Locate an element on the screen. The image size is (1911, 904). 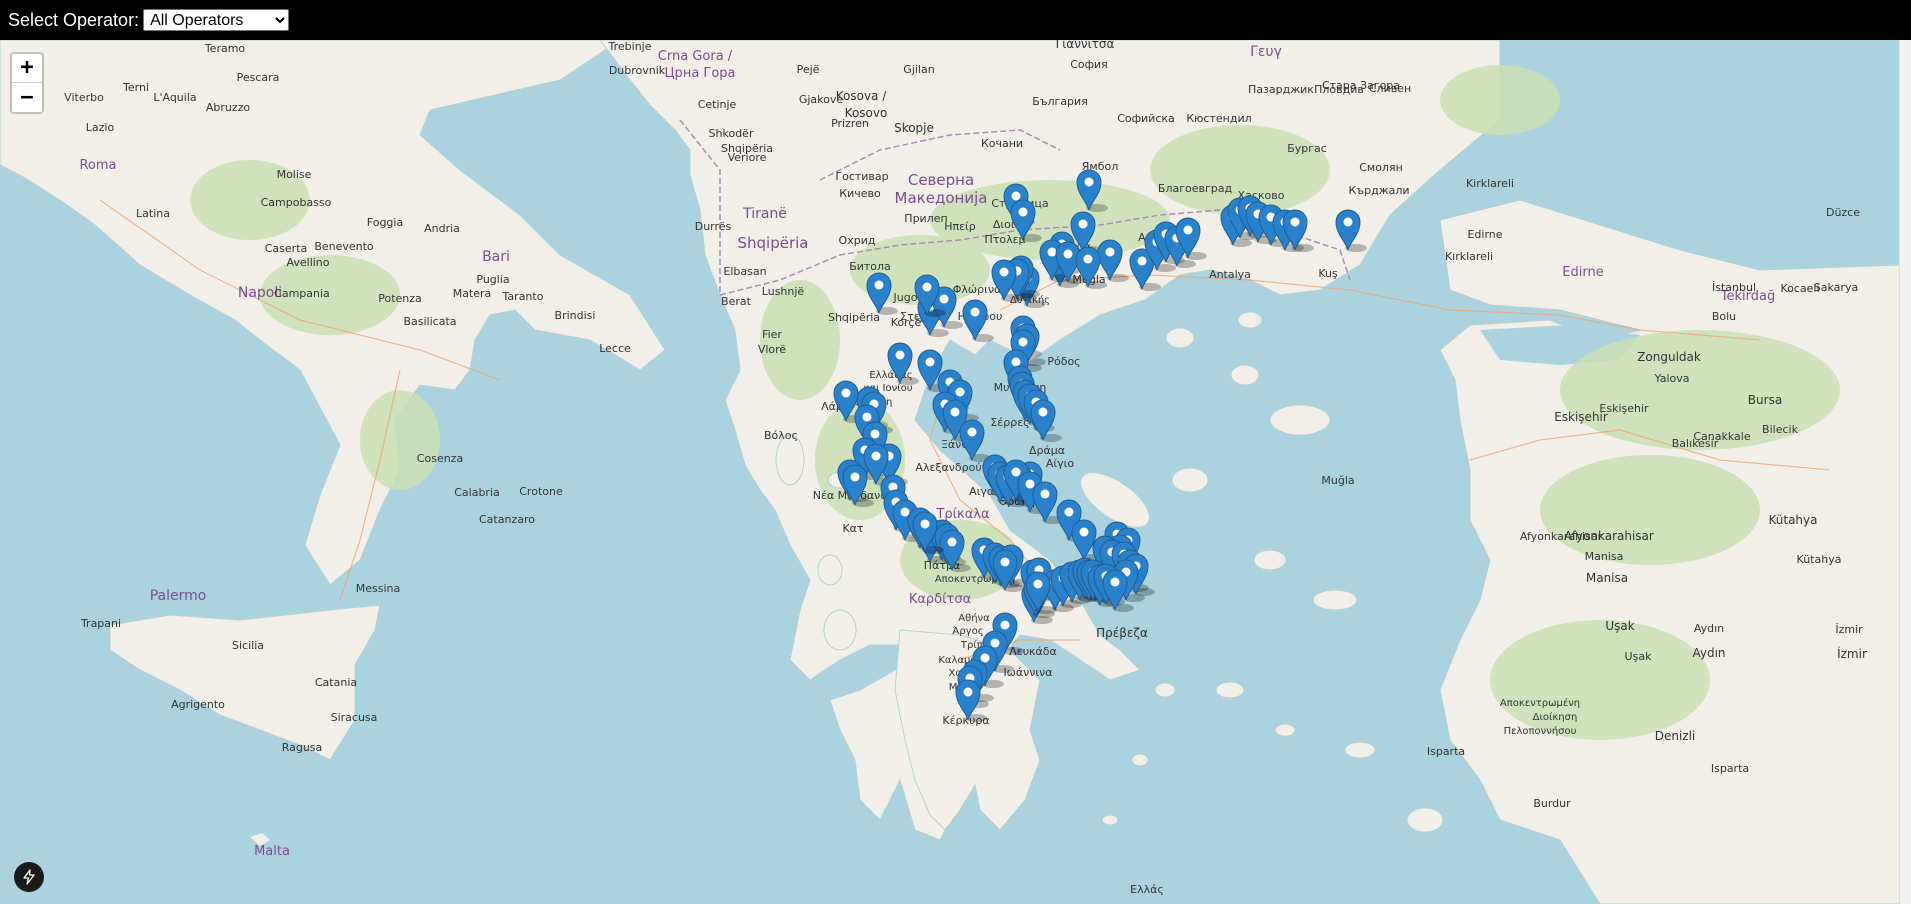
map-label: Crna Gora / is located at coordinates (695, 56).